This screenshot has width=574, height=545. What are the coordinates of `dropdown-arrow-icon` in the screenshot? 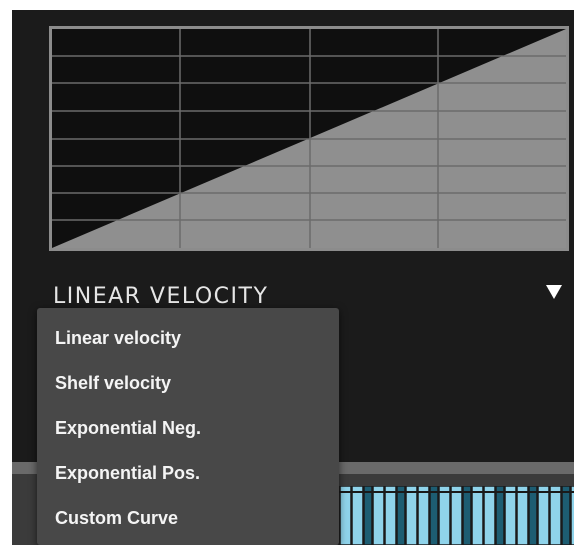 It's located at (554, 292).